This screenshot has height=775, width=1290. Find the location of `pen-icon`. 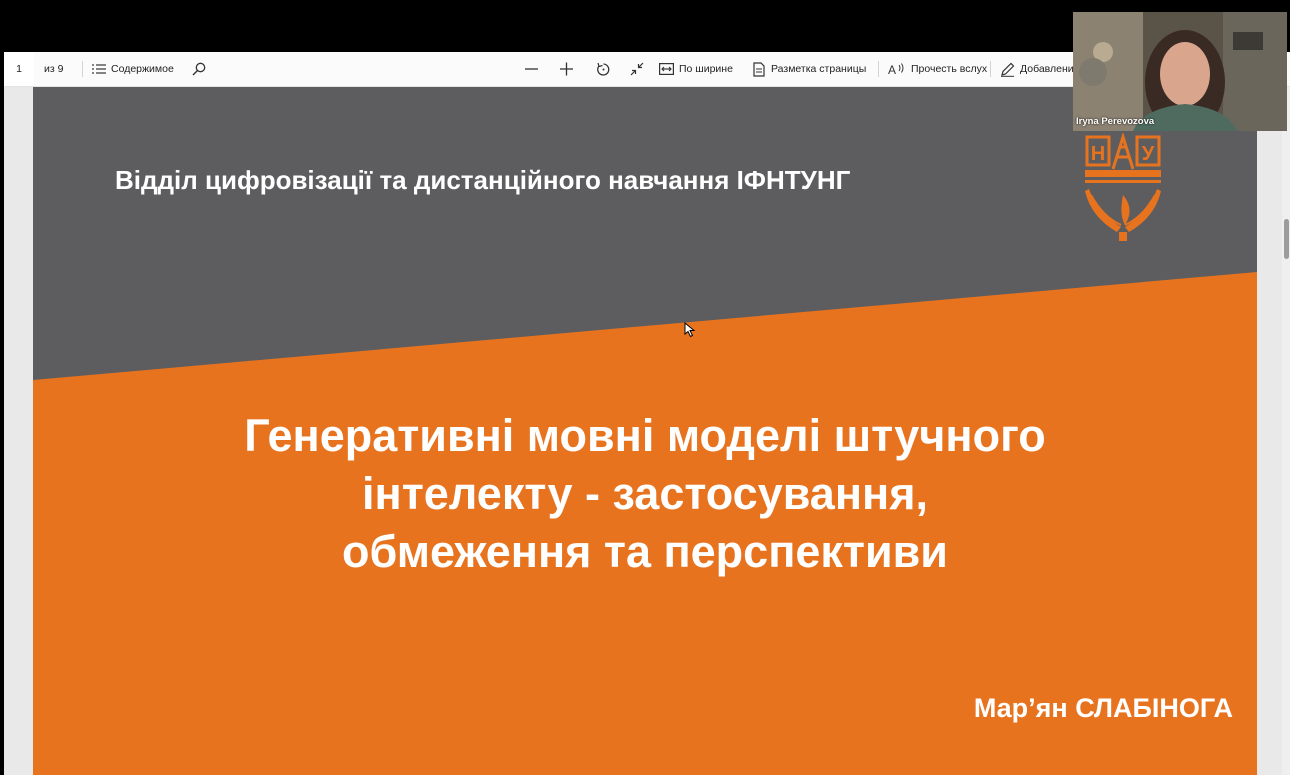

pen-icon is located at coordinates (1007, 69).